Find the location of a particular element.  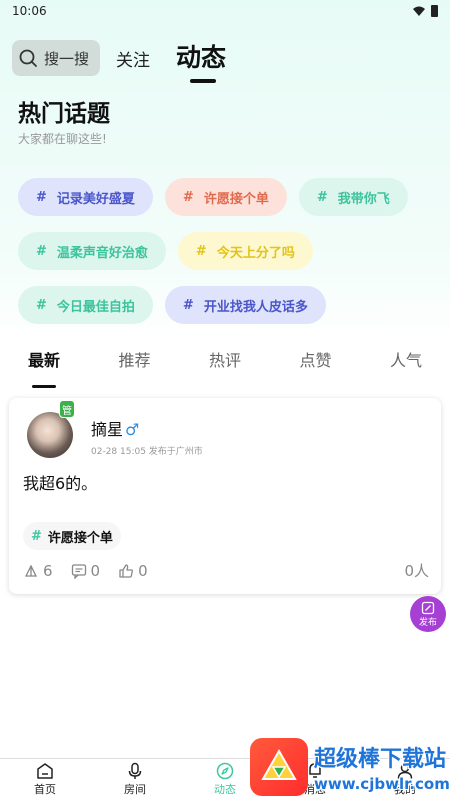

topic-row: # 今日最佳自拍 # 开业找我人皮话多 is located at coordinates (228, 305).